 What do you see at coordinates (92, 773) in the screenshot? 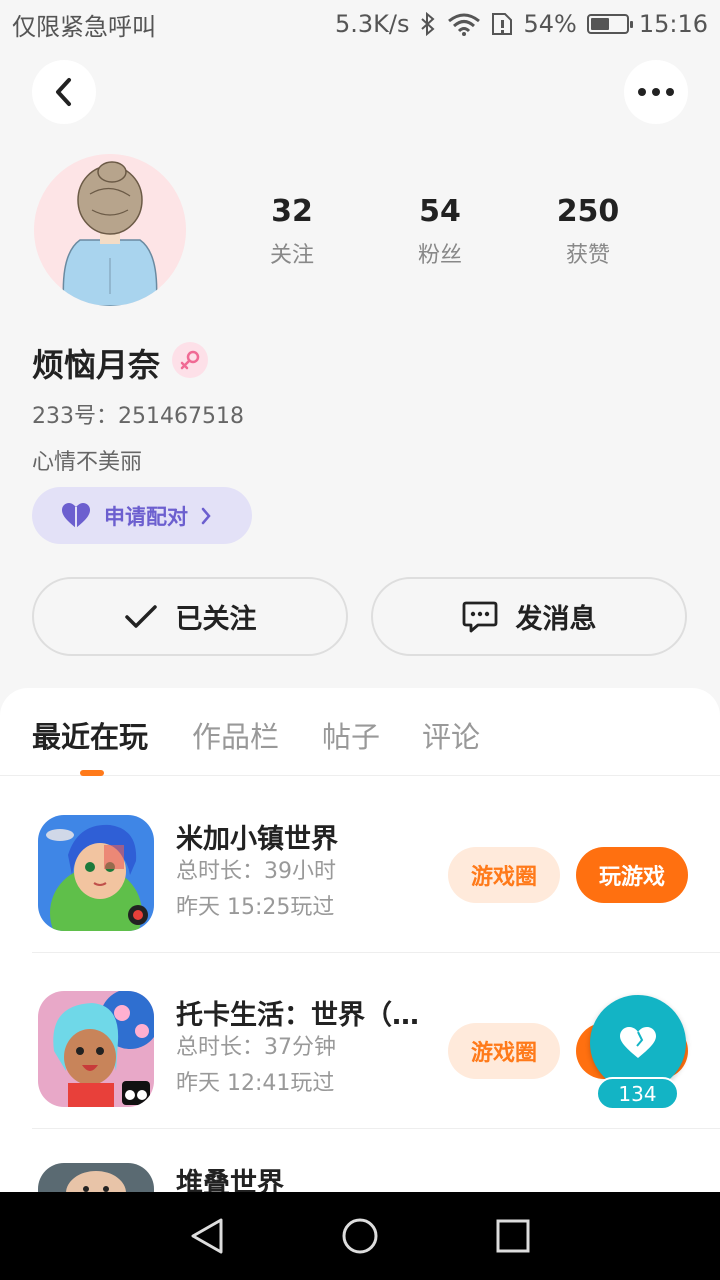
I see `tab-indicator` at bounding box center [92, 773].